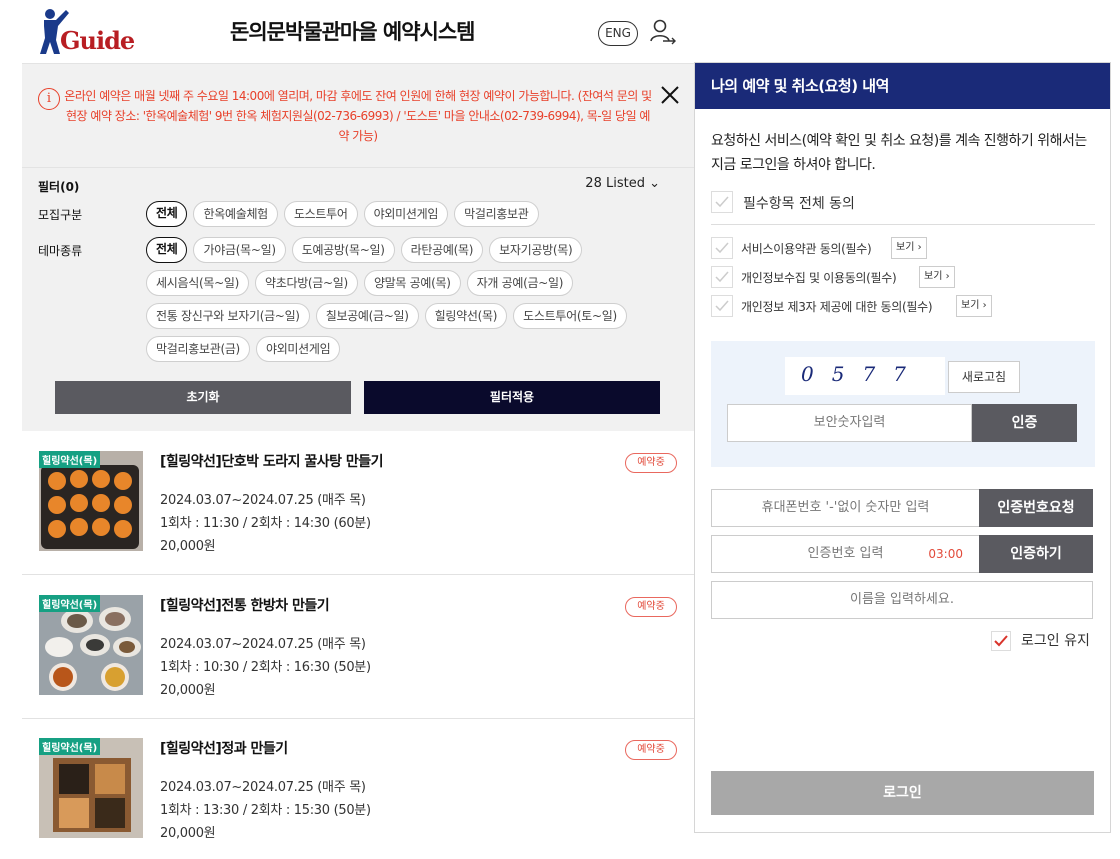 Image resolution: width=1120 pixels, height=859 pixels. I want to click on agree-terms-checkbox, so click(722, 248).